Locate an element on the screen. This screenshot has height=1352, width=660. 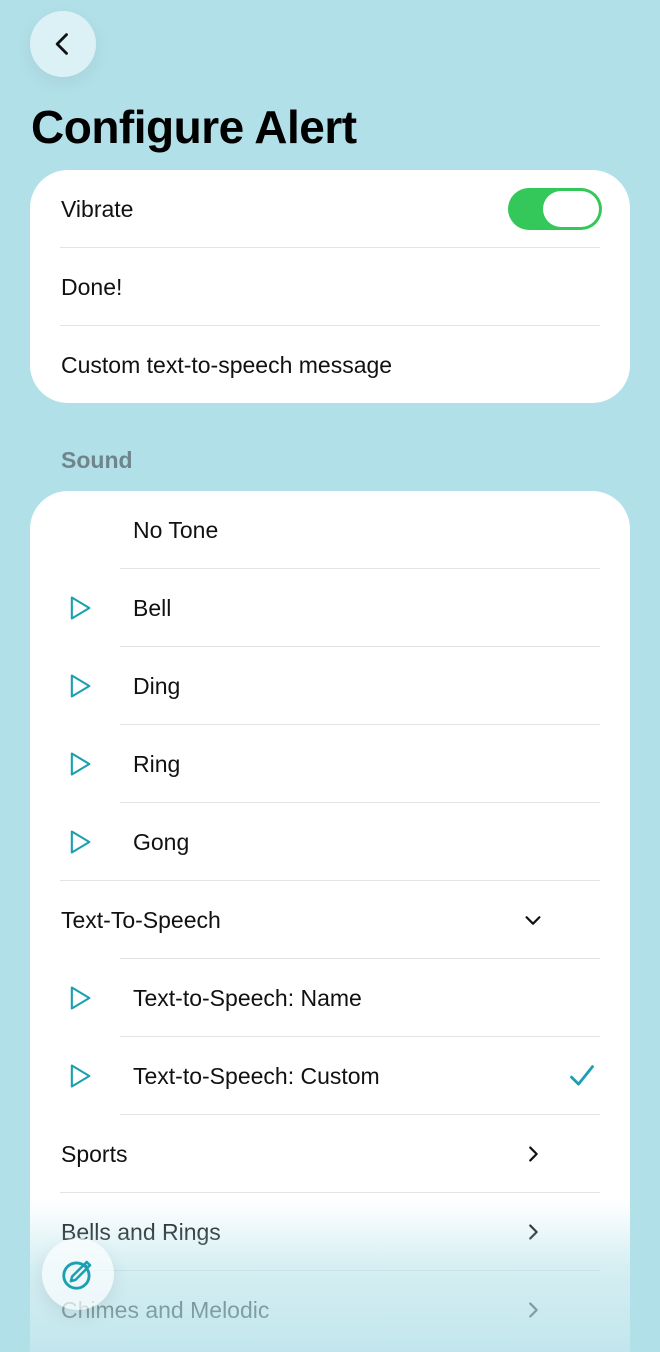
sound-group-label: Text-To-Speech is located at coordinates (141, 919).